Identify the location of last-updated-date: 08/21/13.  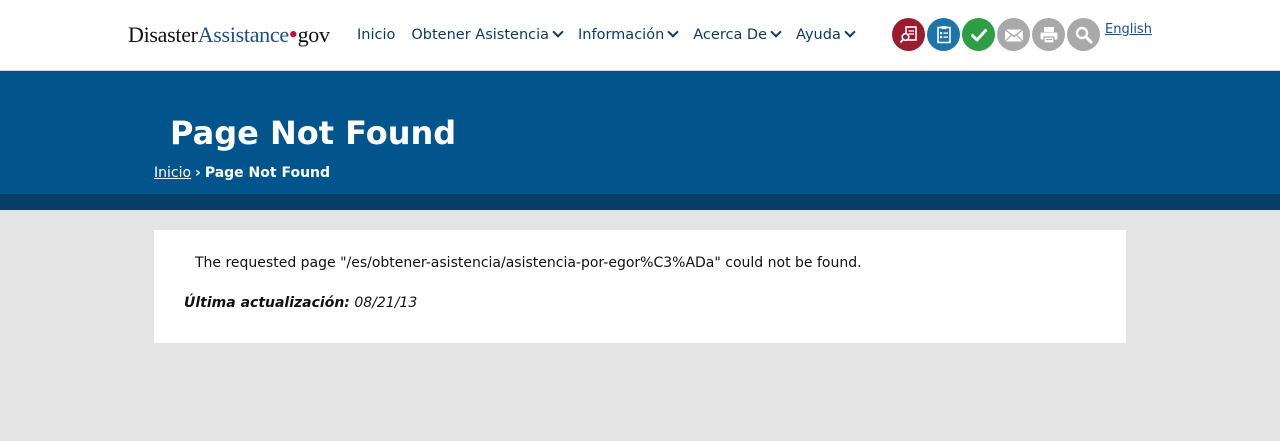
(386, 303).